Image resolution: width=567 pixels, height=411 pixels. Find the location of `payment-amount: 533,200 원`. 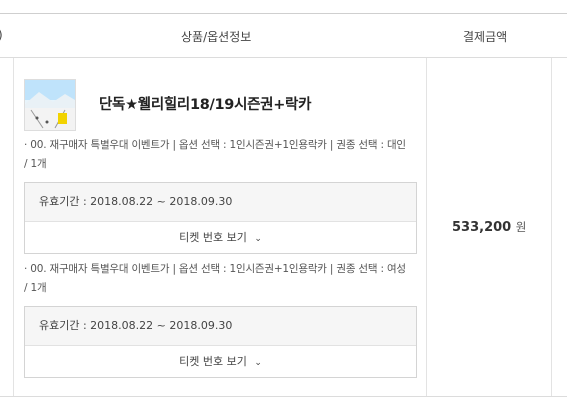

payment-amount: 533,200 원 is located at coordinates (489, 227).